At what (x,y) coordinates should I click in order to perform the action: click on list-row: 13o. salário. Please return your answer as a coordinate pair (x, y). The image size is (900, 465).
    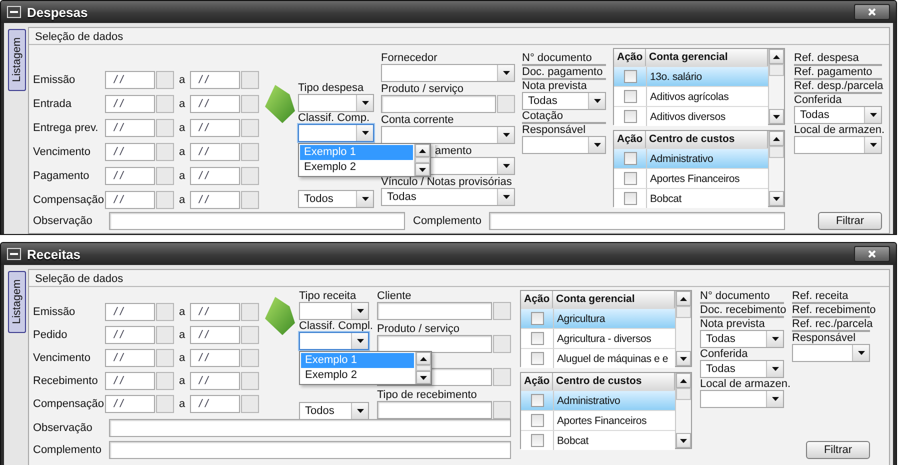
    Looking at the image, I should click on (691, 76).